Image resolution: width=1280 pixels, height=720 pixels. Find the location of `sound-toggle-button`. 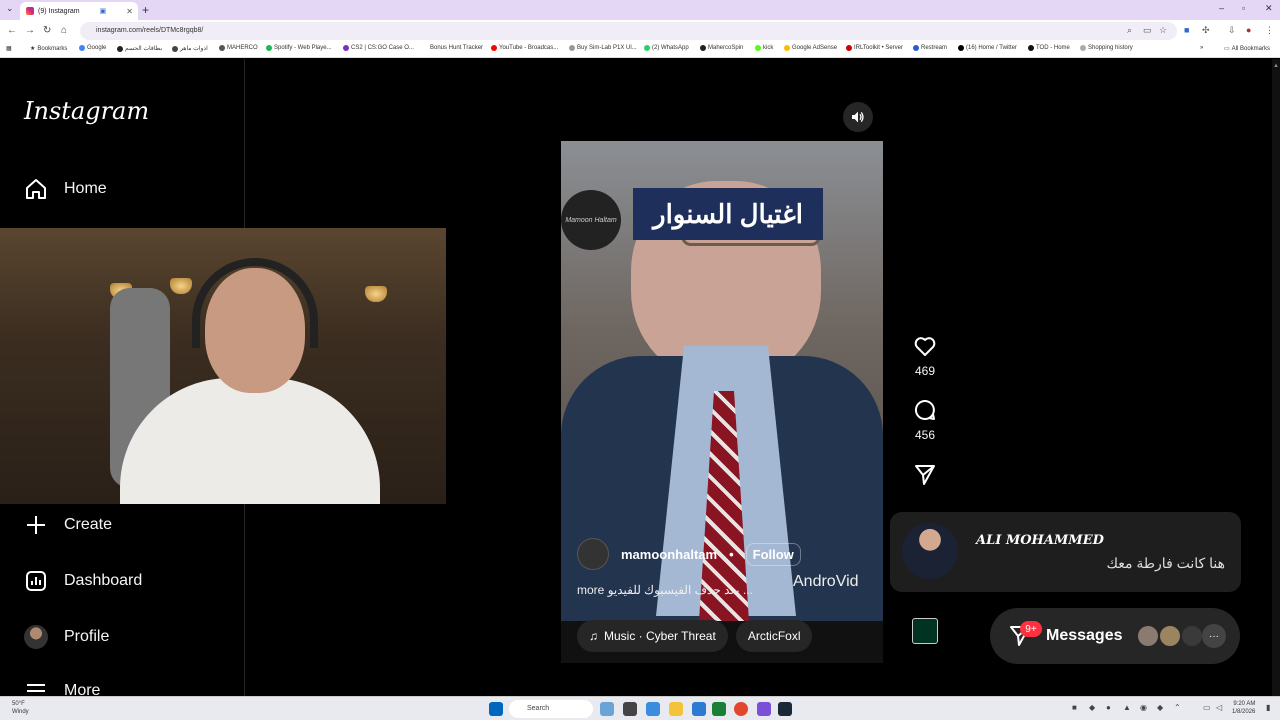

sound-toggle-button is located at coordinates (858, 117).